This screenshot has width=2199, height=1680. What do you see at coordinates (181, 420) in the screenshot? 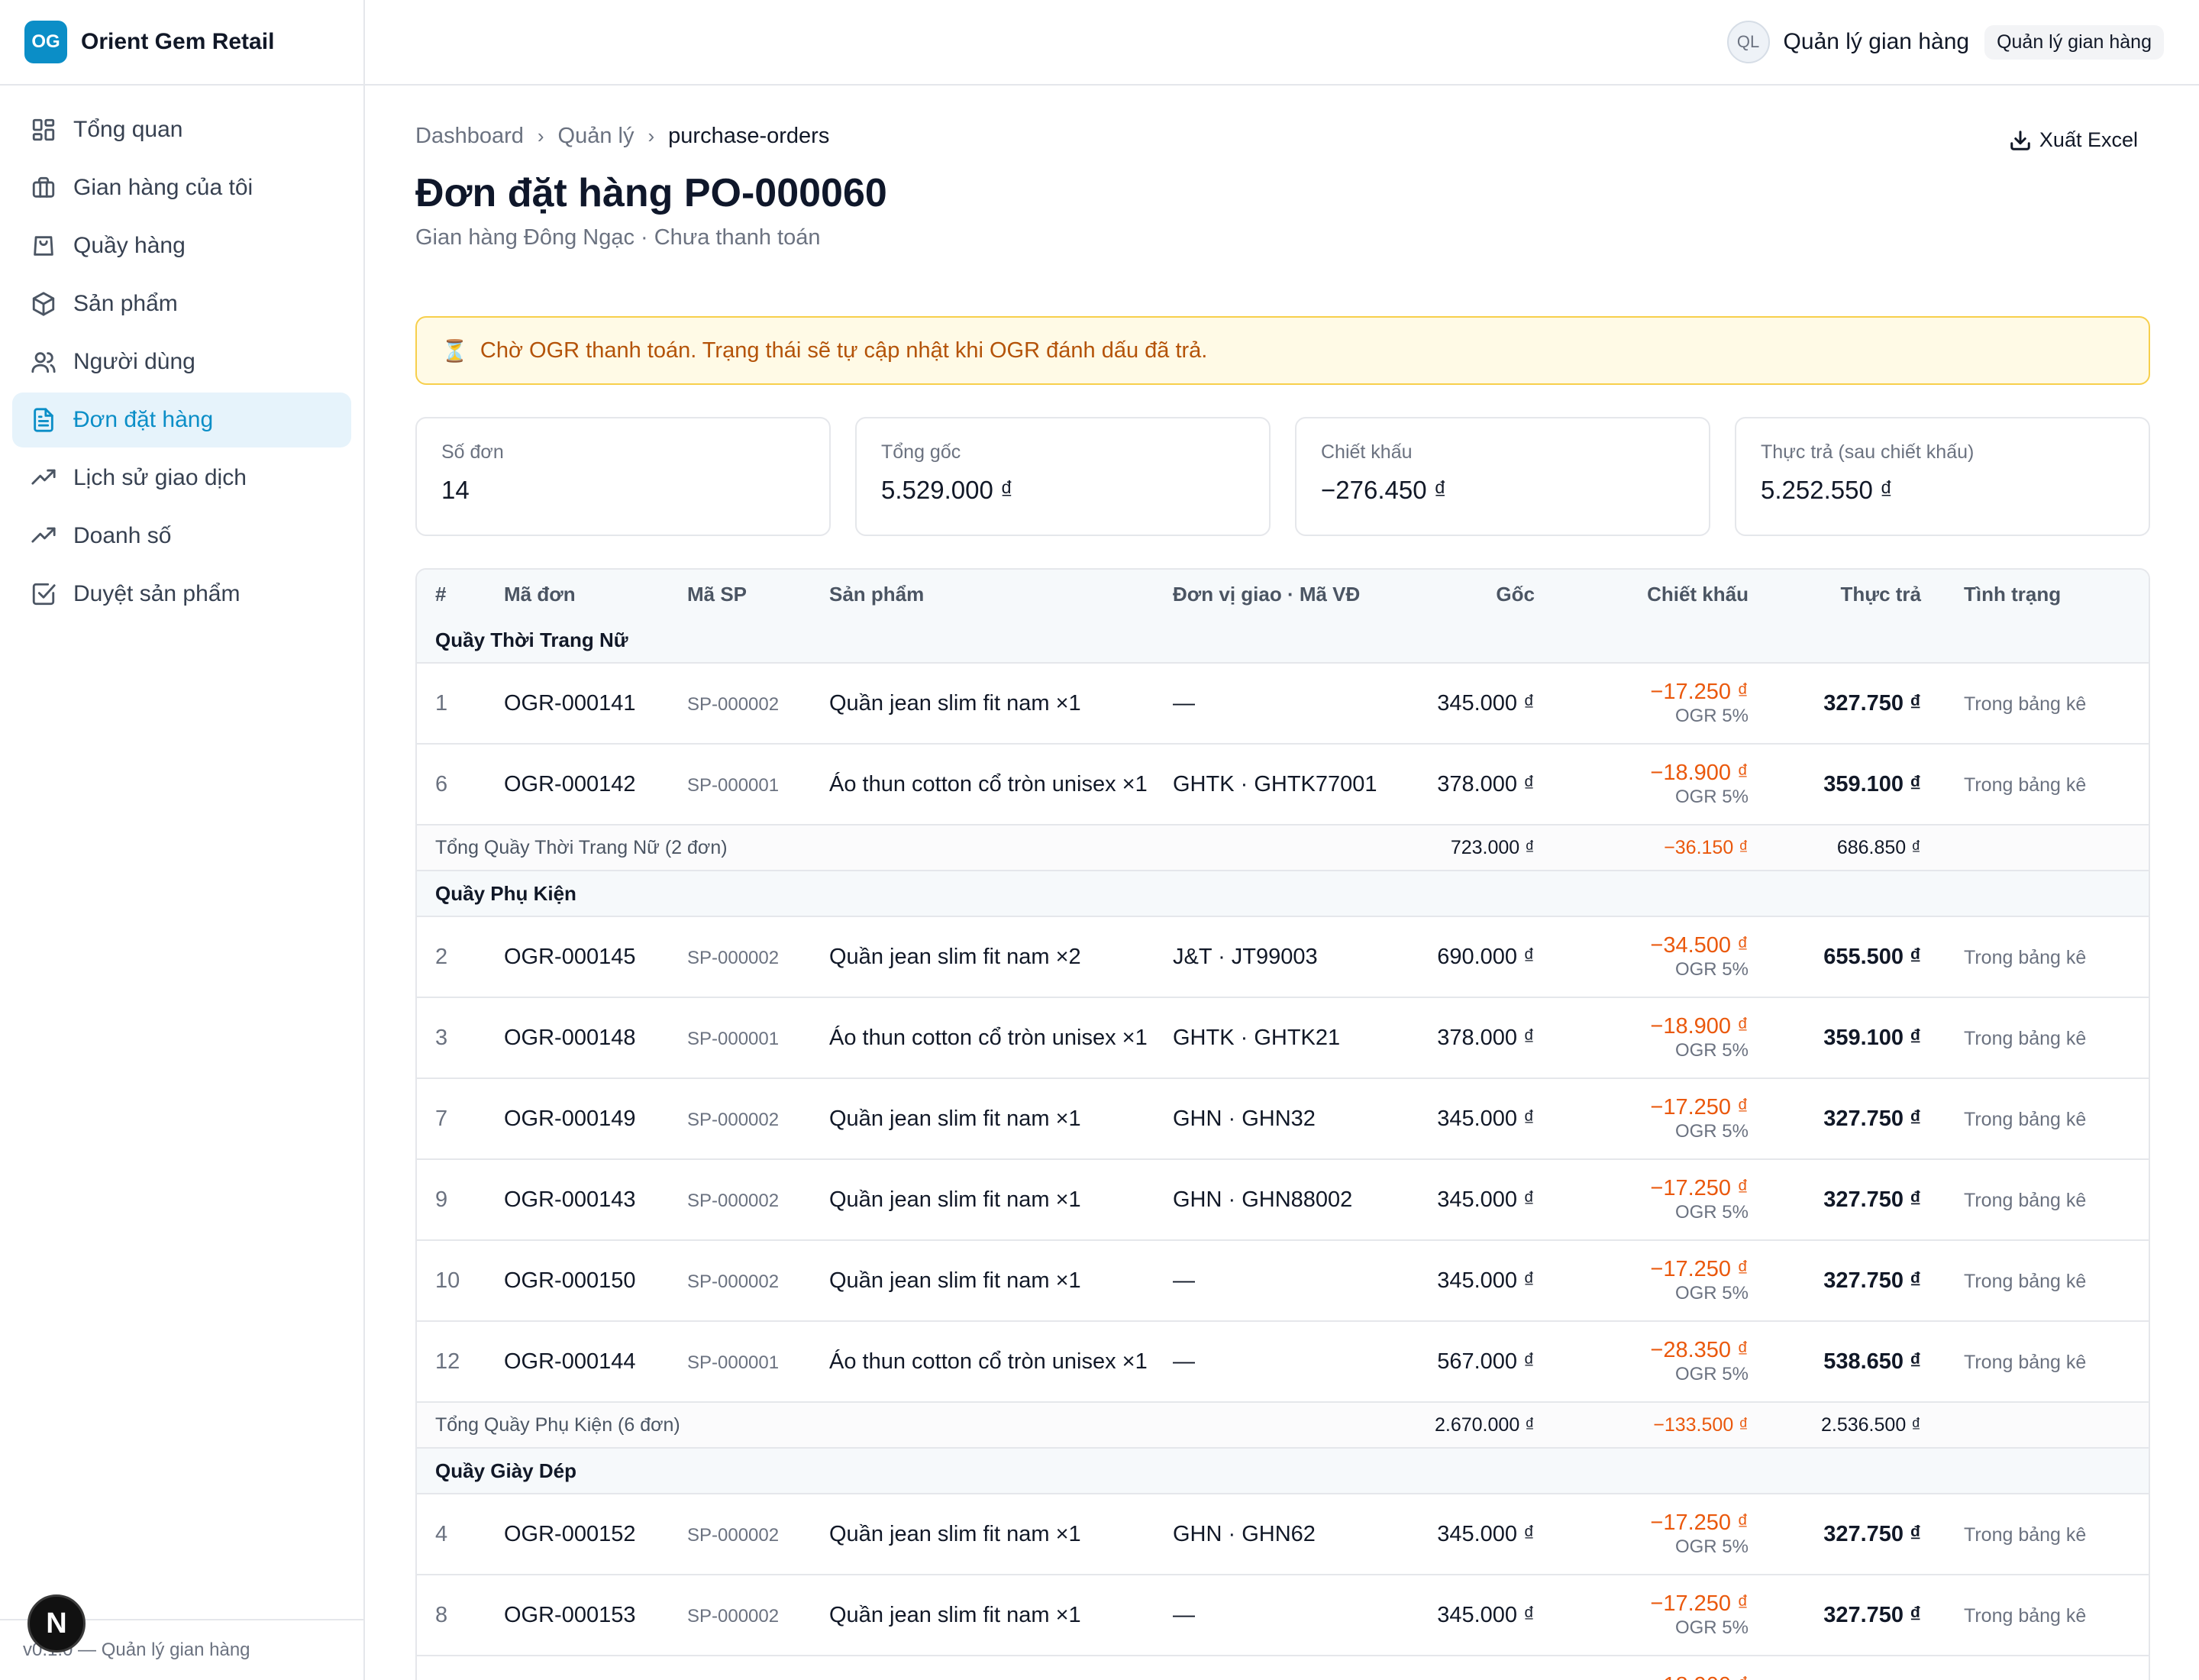
I see `sidebar-item-purchase-orders: Đơn đặt hàng` at bounding box center [181, 420].